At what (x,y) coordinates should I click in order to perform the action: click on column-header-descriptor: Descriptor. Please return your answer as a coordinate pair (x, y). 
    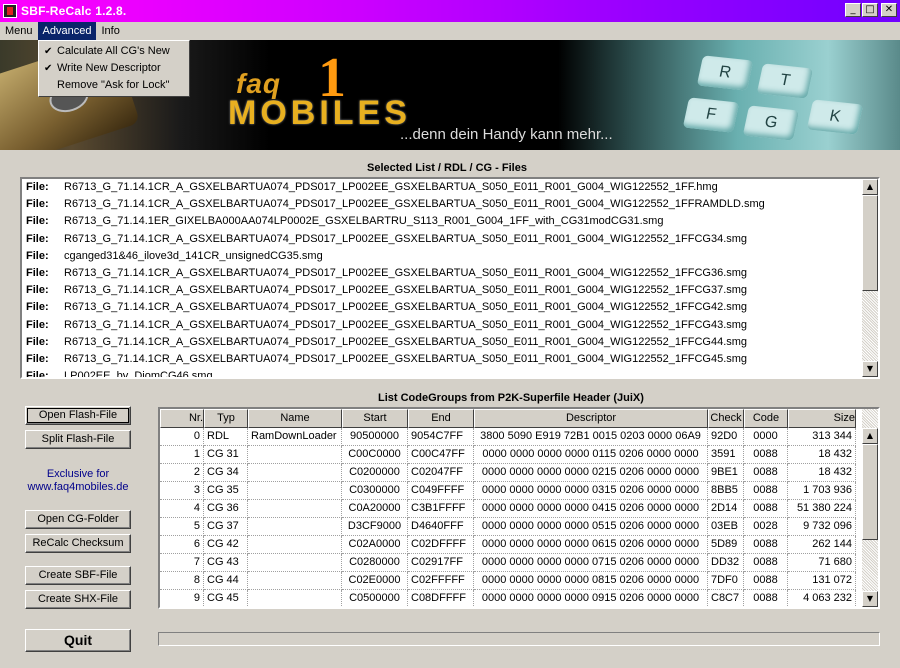
    Looking at the image, I should click on (591, 418).